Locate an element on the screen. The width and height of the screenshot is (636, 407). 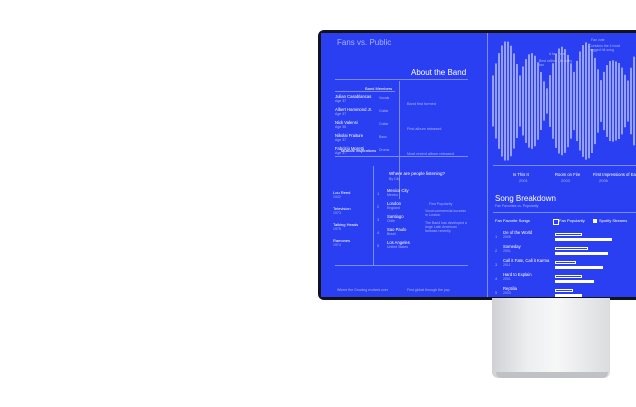
stat-year: 2003 is located at coordinates (565, 180).